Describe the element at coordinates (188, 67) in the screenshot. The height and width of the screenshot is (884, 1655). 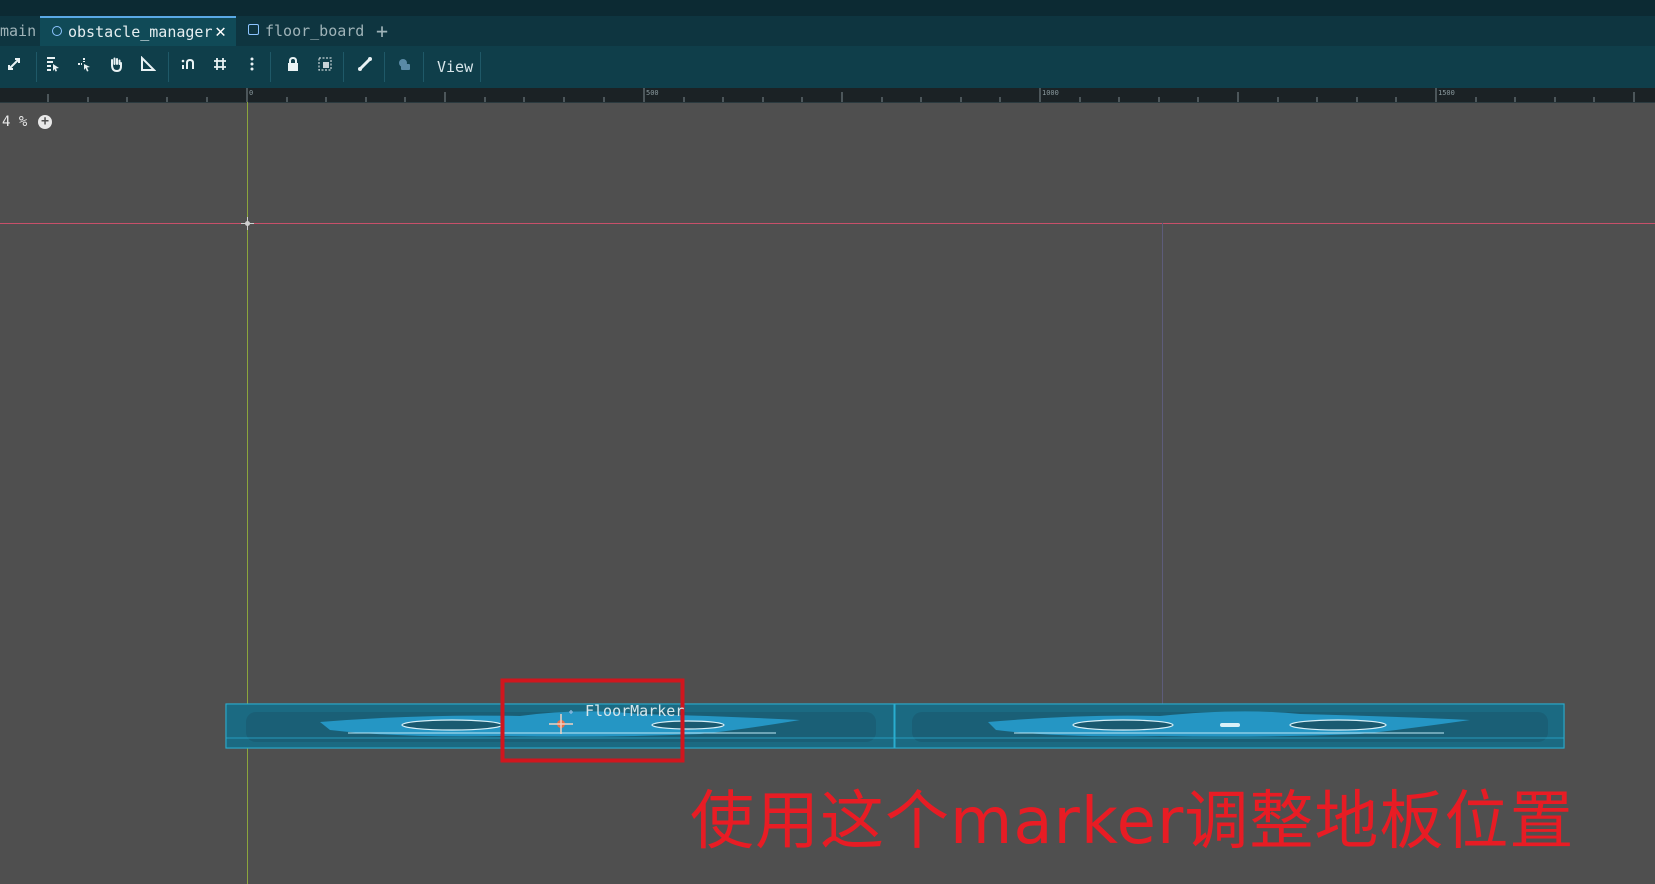
I see `smart-snap-icon` at that location.